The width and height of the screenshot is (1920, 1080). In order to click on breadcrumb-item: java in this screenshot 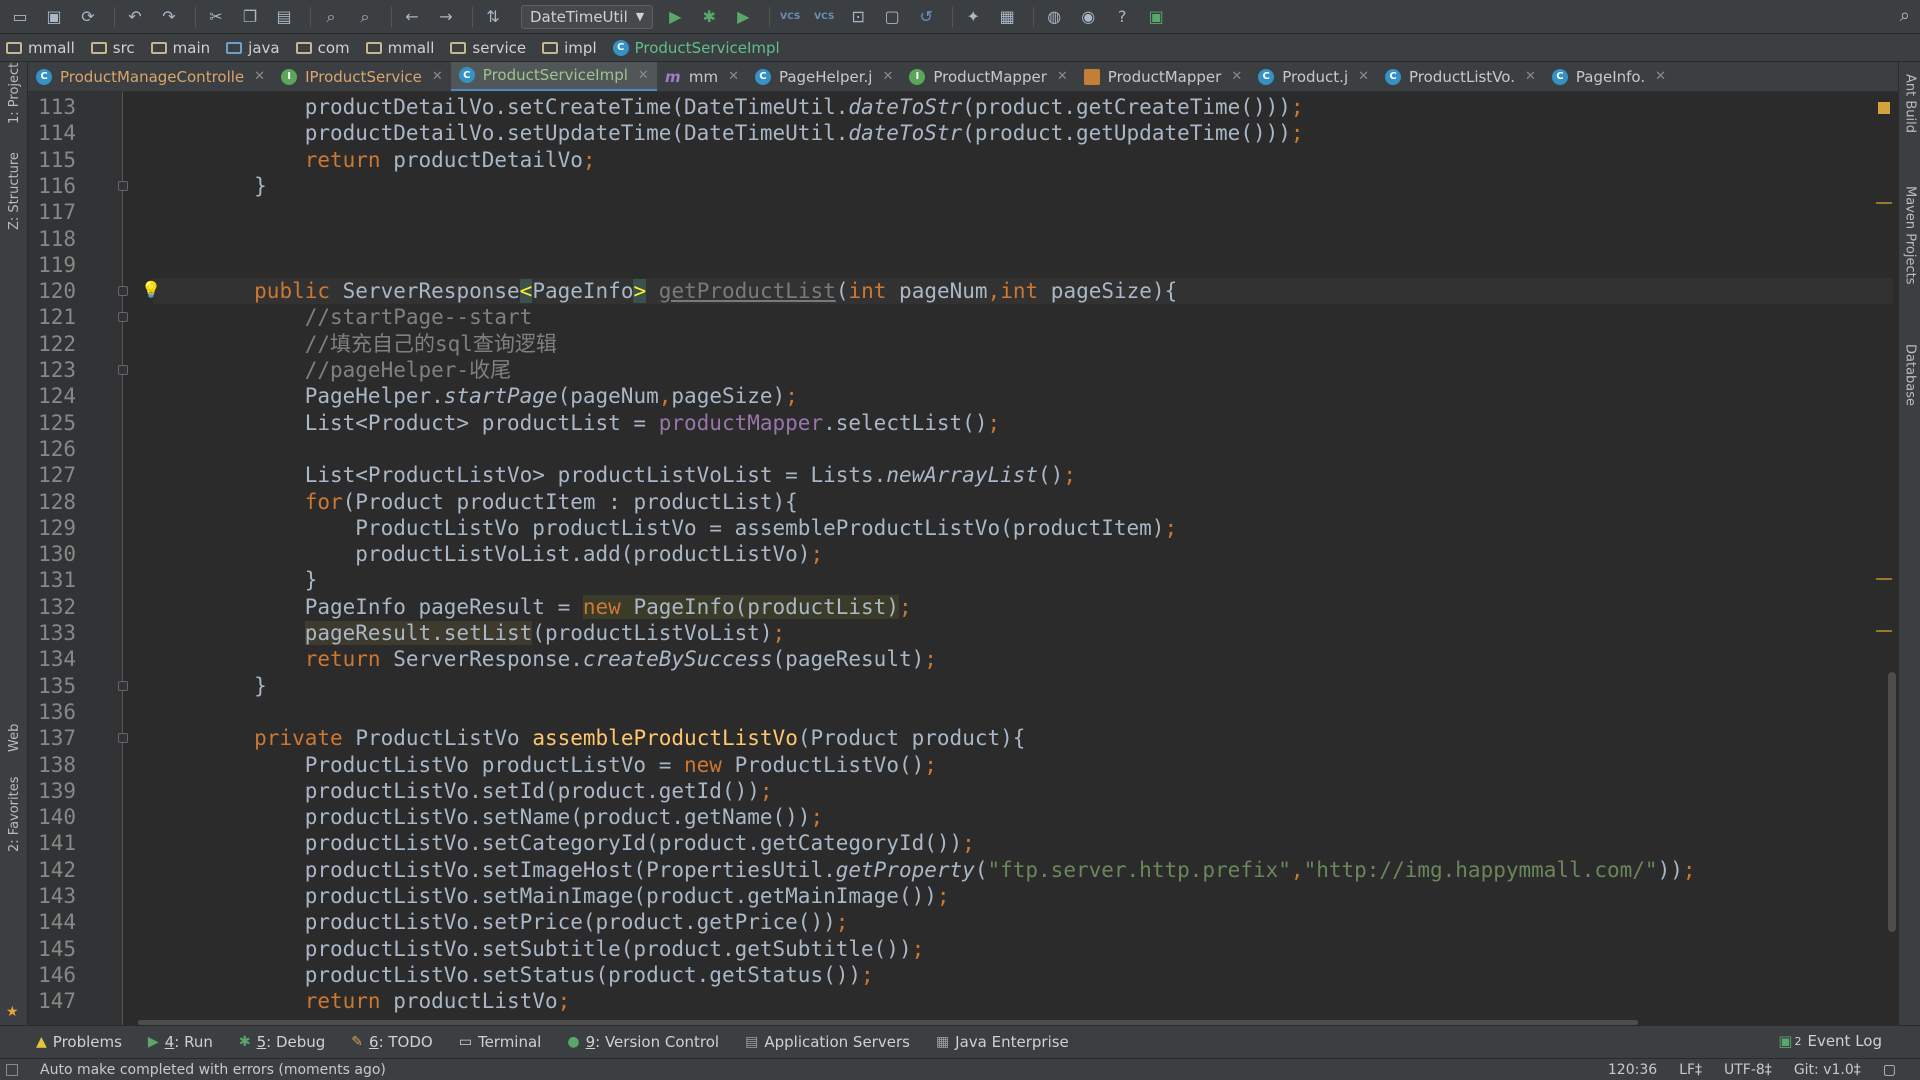, I will do `click(253, 48)`.